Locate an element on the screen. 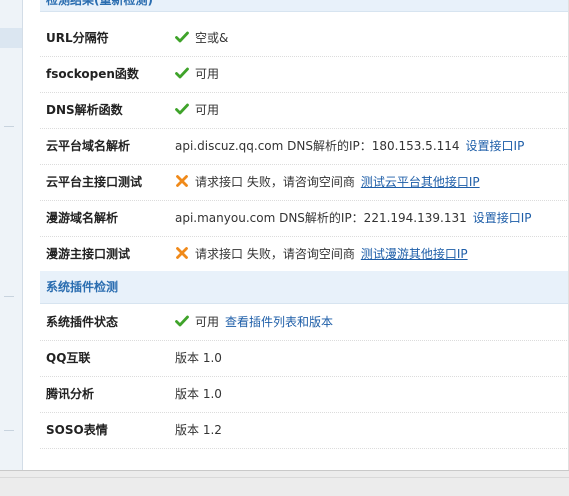 The width and height of the screenshot is (569, 496). sidebar-selected-item is located at coordinates (11, 38).